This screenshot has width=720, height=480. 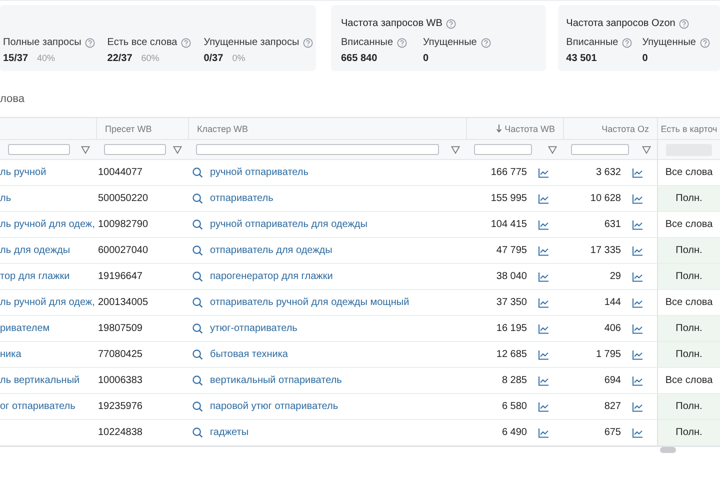 I want to click on column-header: Частота Oz, so click(x=610, y=129).